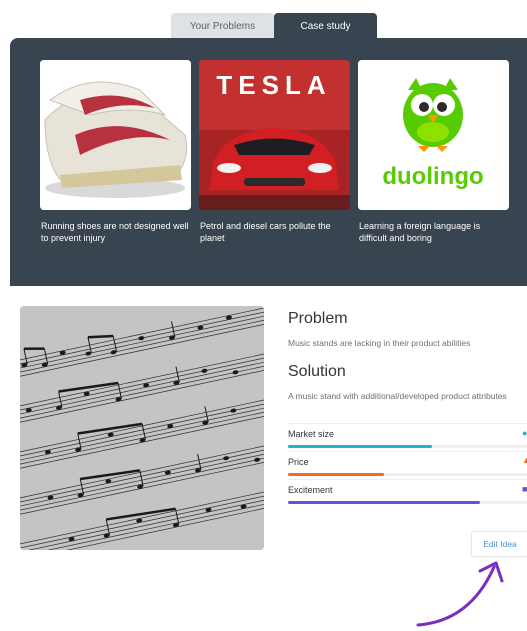 Image resolution: width=527 pixels, height=631 pixels. I want to click on tab-bar: Your Problems Case study, so click(274, 26).